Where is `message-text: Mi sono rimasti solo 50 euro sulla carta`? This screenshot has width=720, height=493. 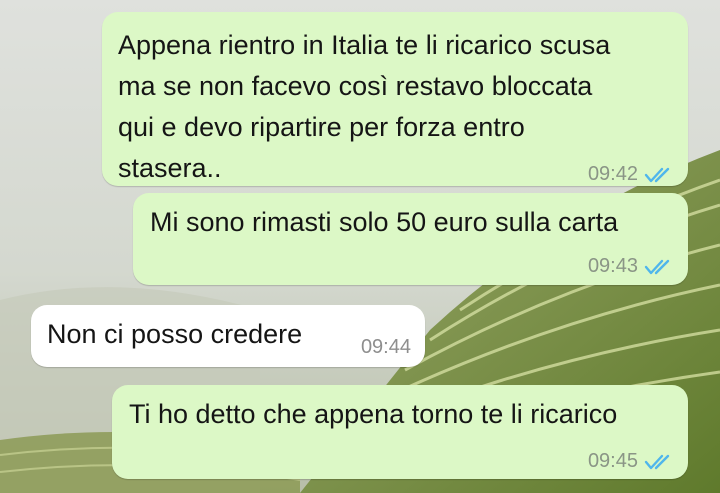
message-text: Mi sono rimasti solo 50 euro sulla carta is located at coordinates (384, 222).